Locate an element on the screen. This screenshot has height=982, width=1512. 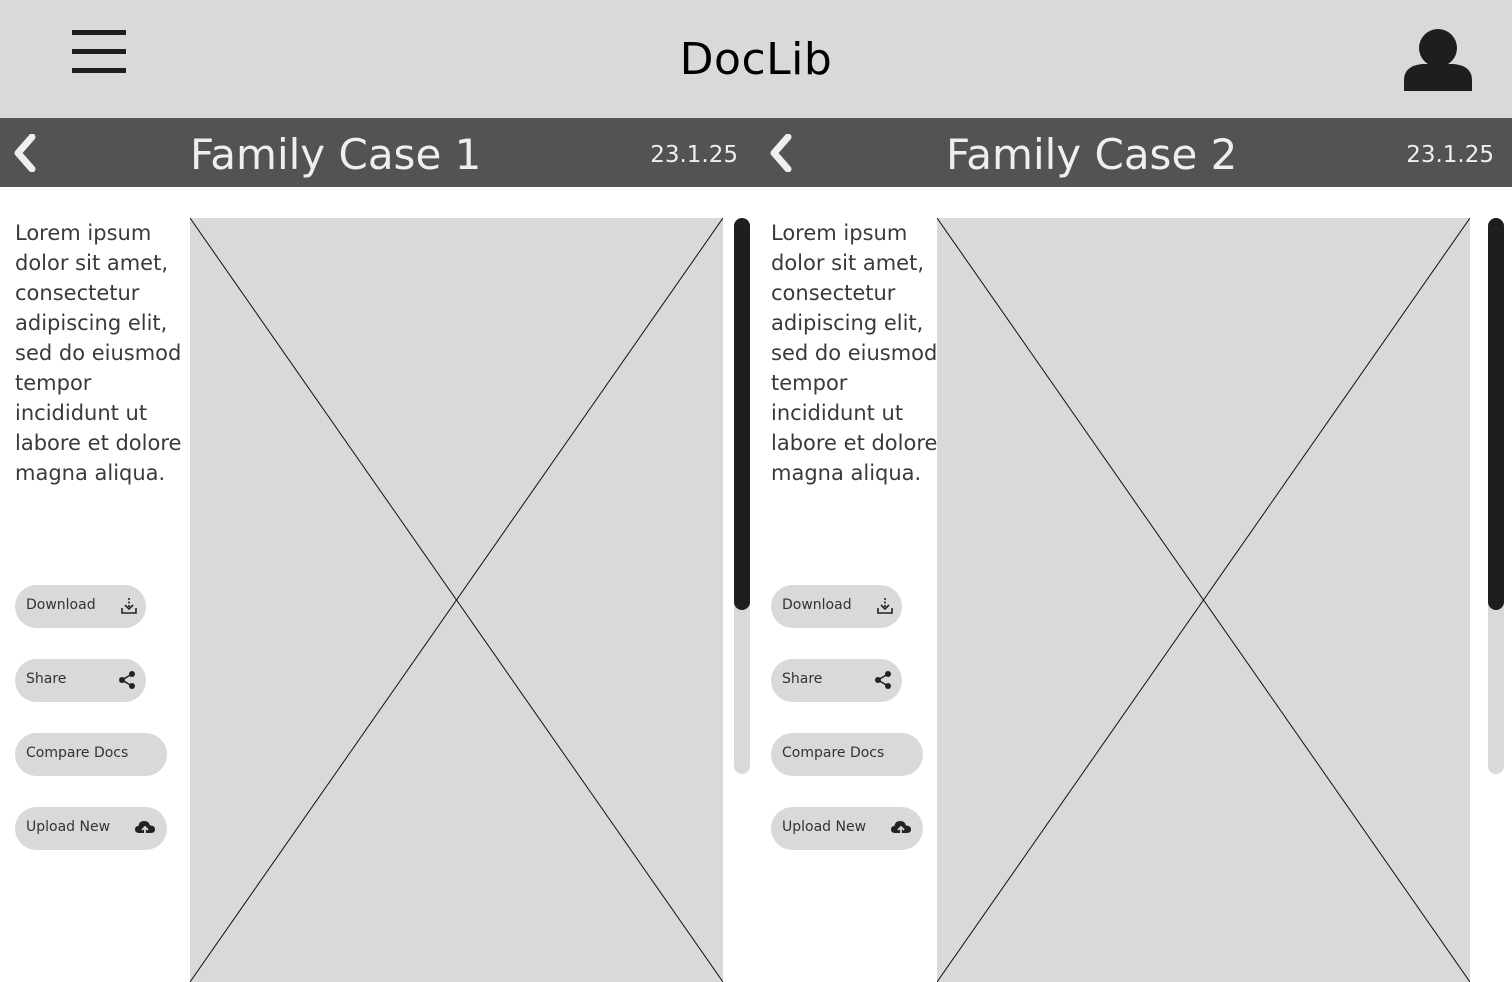
app-title: DocLib is located at coordinates (756, 59).